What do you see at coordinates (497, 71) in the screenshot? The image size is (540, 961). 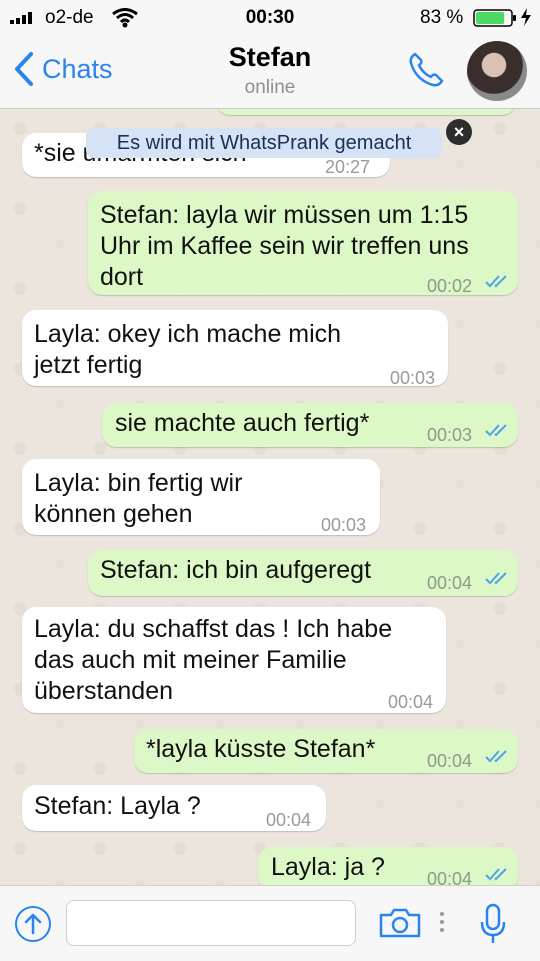 I see `avatar` at bounding box center [497, 71].